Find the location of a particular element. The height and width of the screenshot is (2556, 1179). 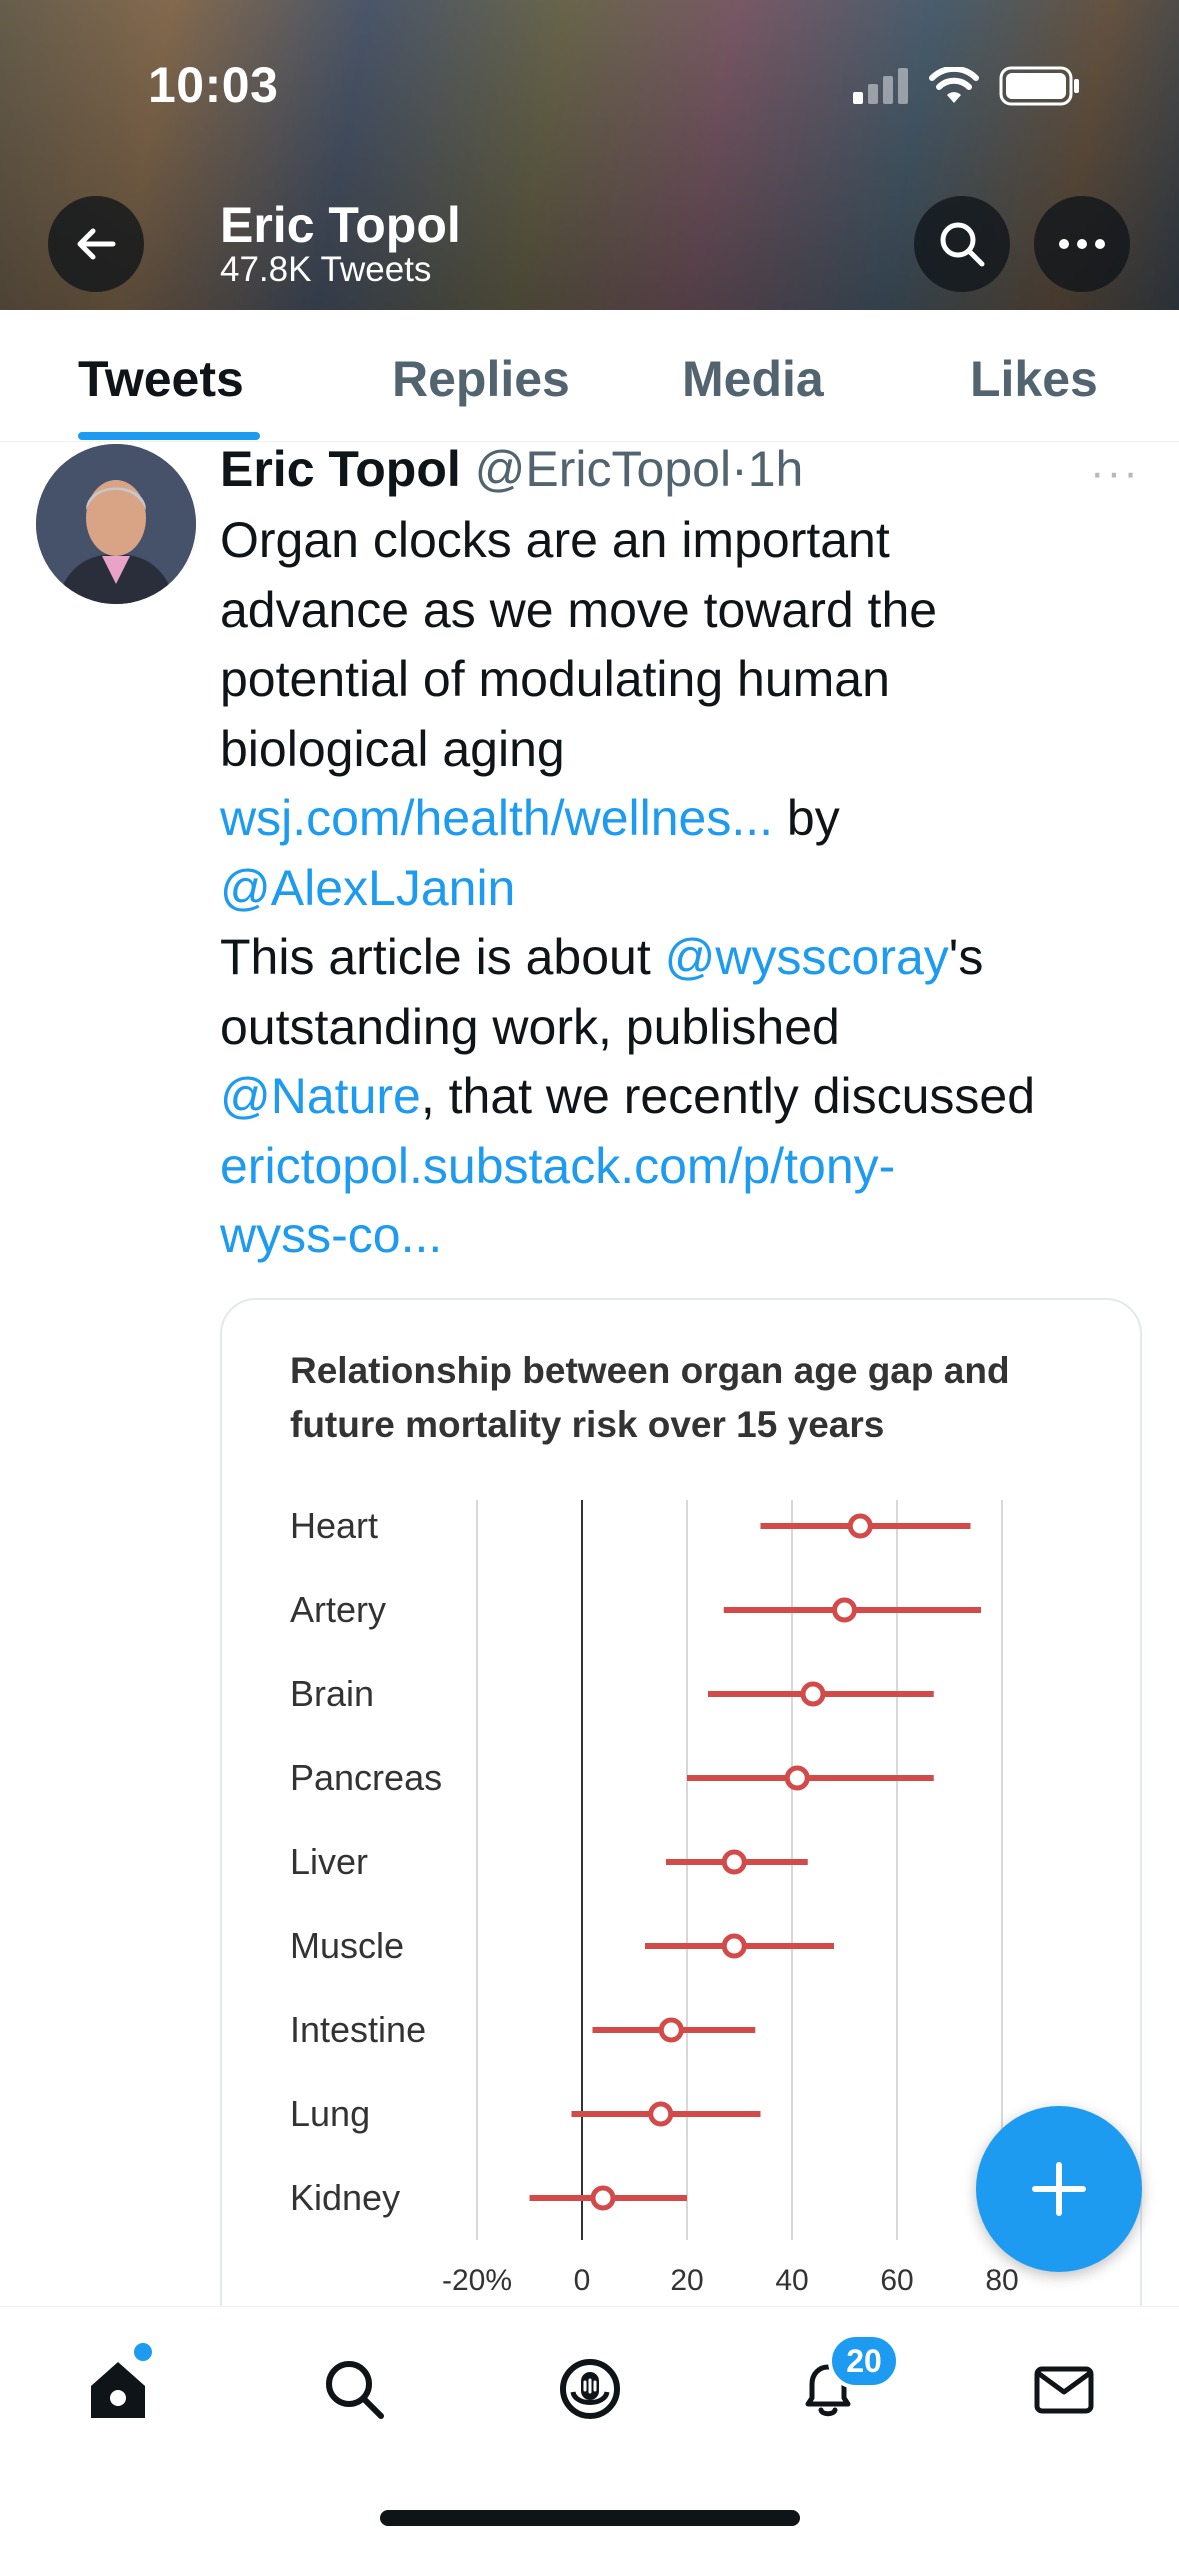

back-arrow-icon is located at coordinates (96, 244).